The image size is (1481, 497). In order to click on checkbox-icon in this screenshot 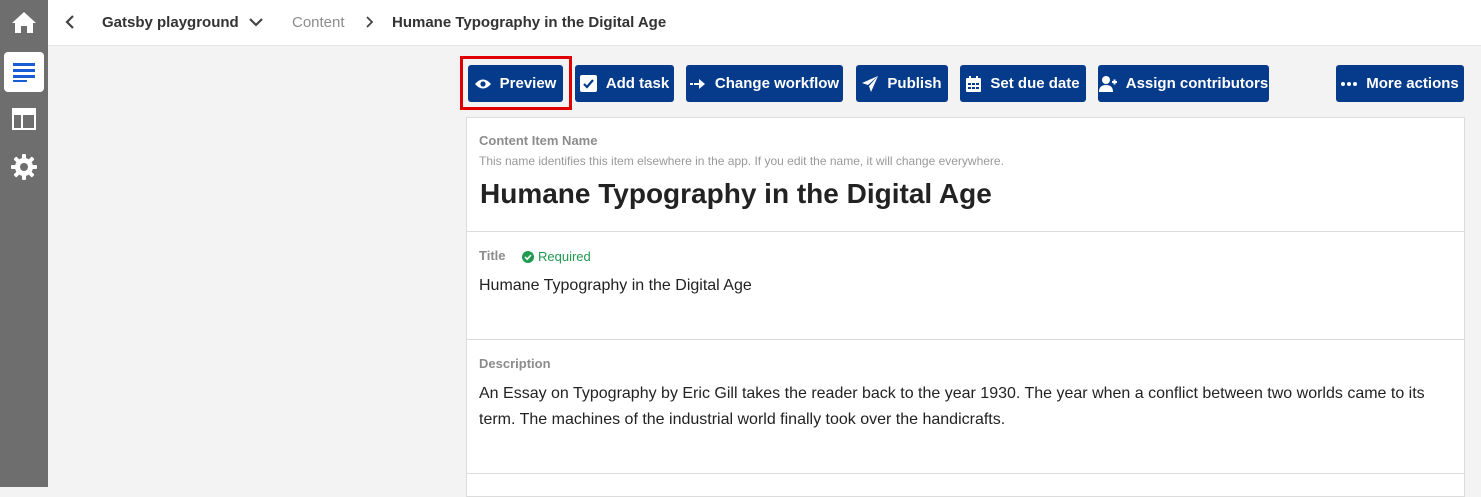, I will do `click(588, 83)`.